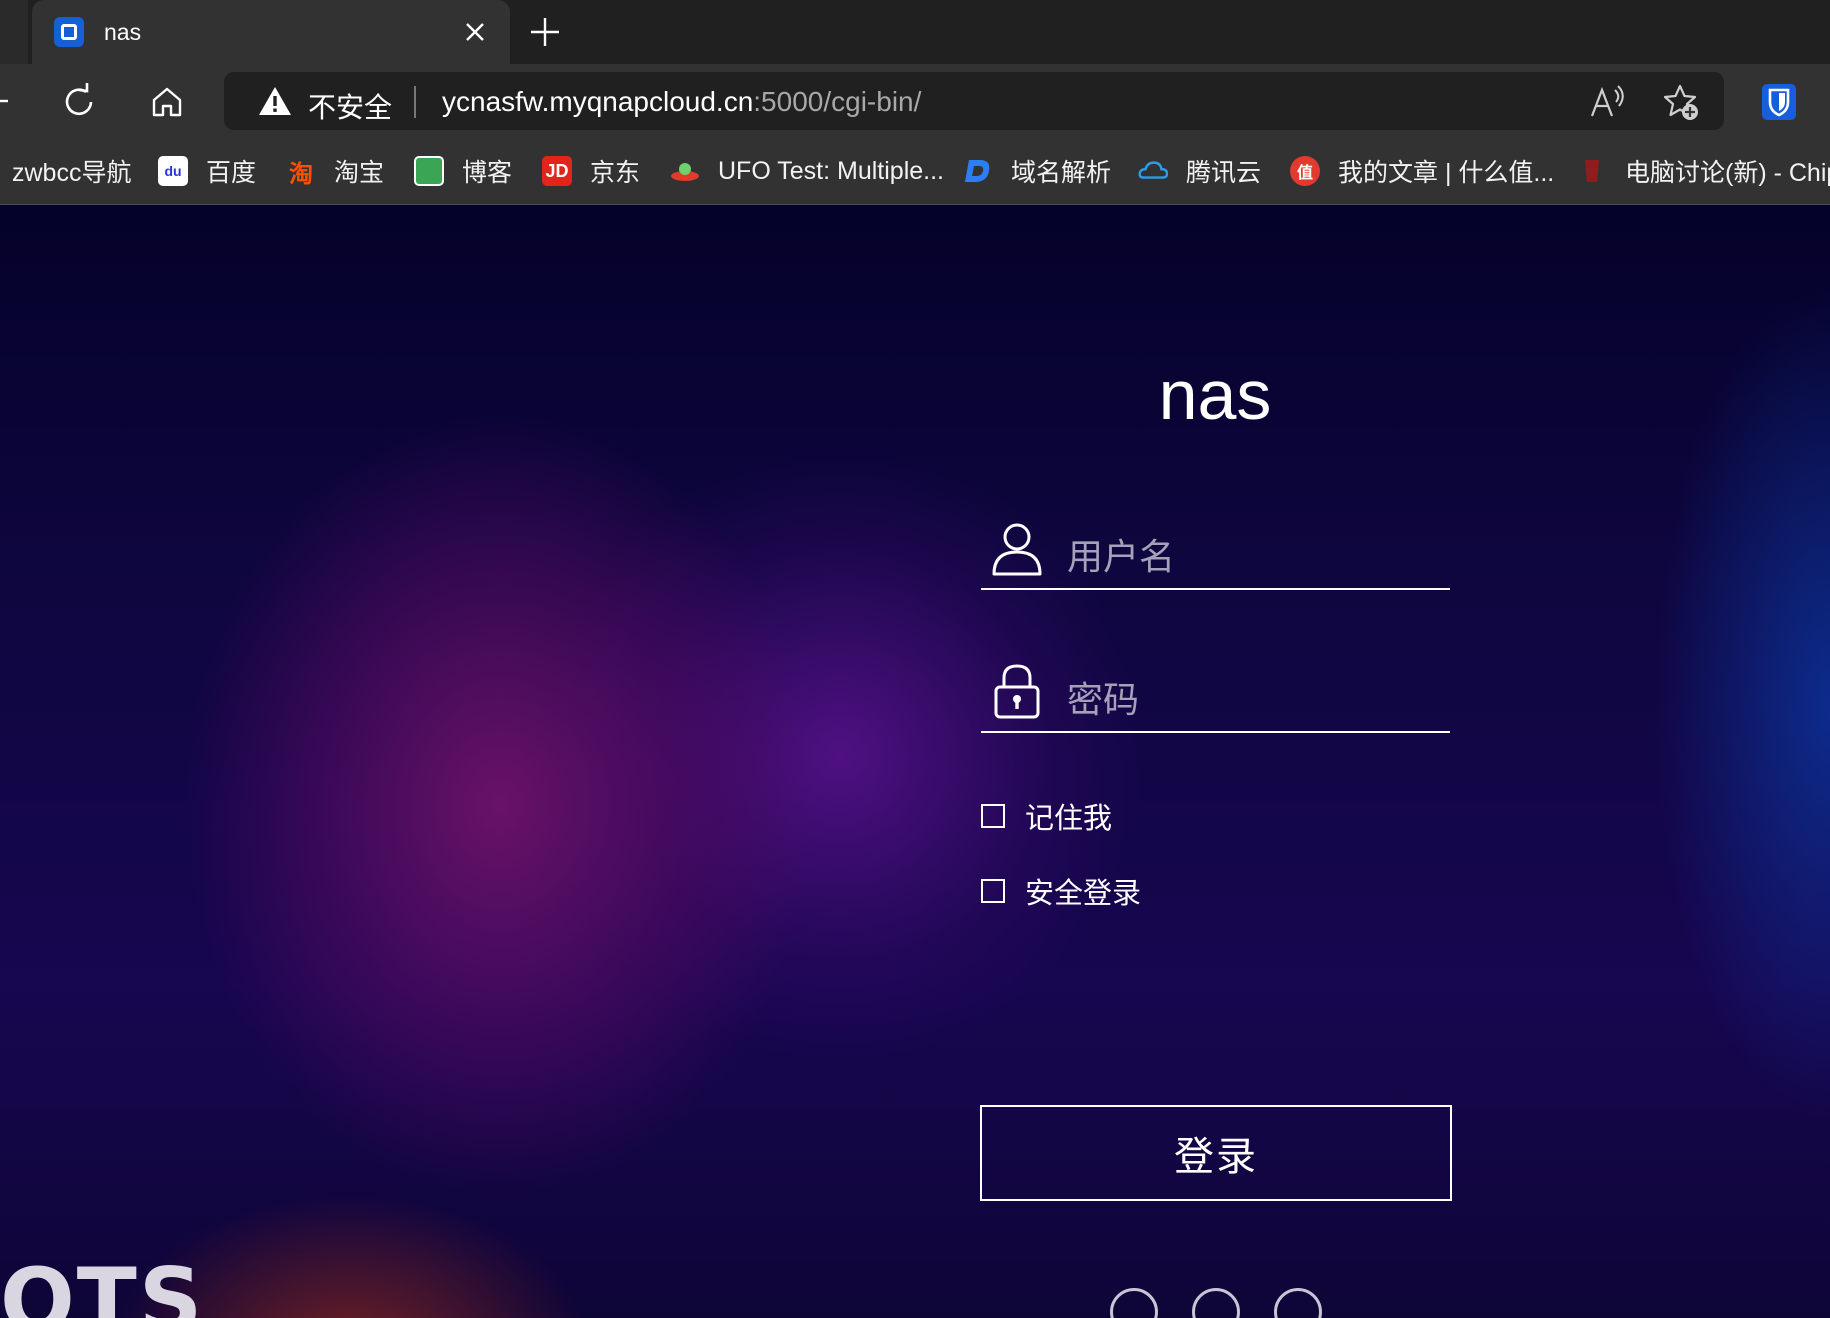  I want to click on new-tab-icon, so click(545, 32).